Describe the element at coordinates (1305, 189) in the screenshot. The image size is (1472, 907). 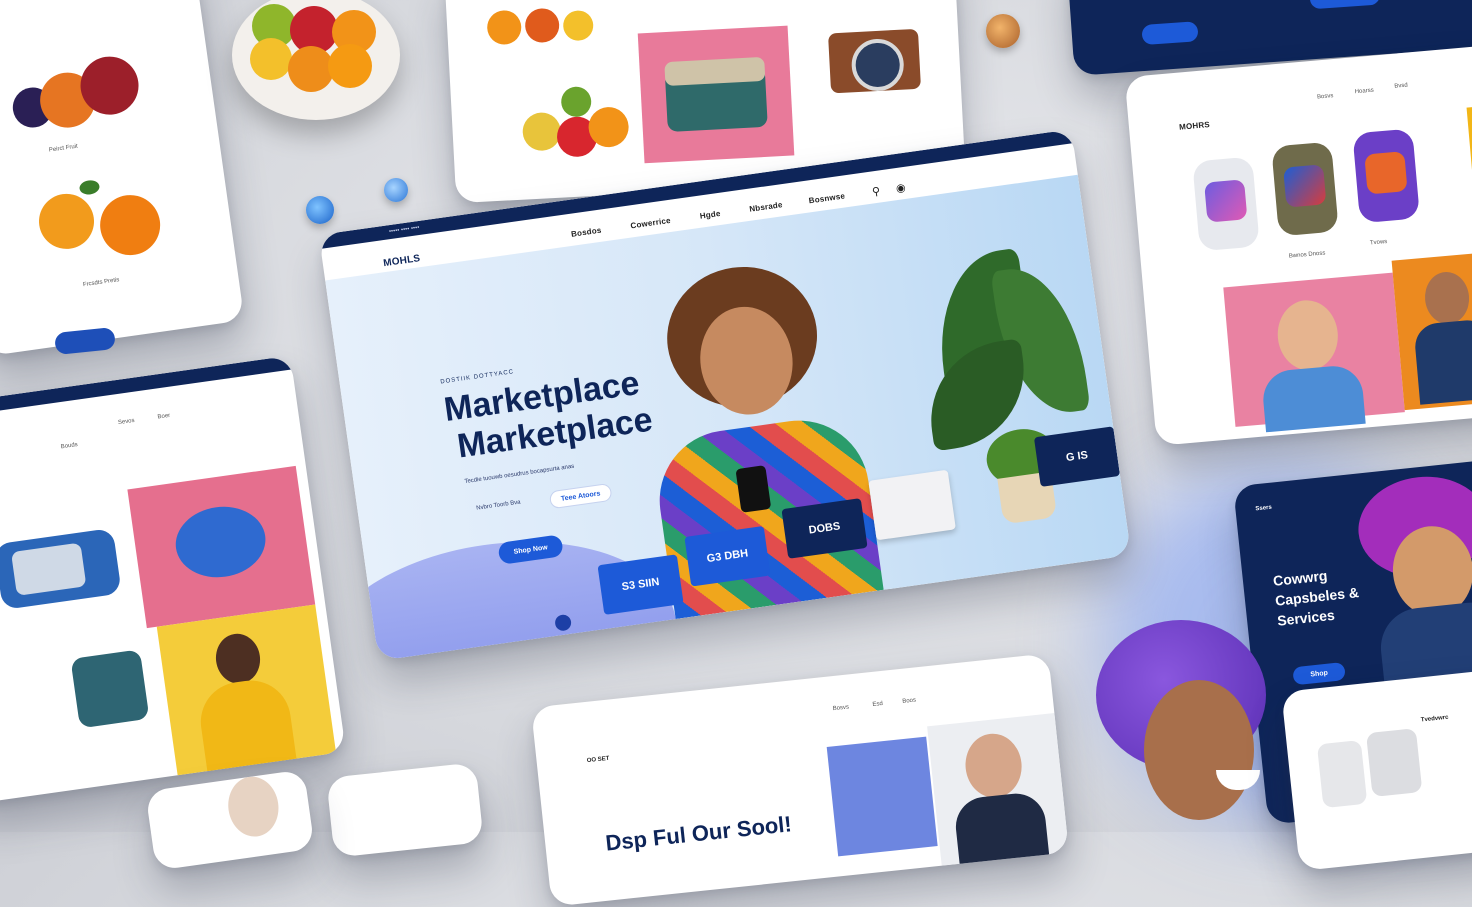
I see `watch-olive` at that location.